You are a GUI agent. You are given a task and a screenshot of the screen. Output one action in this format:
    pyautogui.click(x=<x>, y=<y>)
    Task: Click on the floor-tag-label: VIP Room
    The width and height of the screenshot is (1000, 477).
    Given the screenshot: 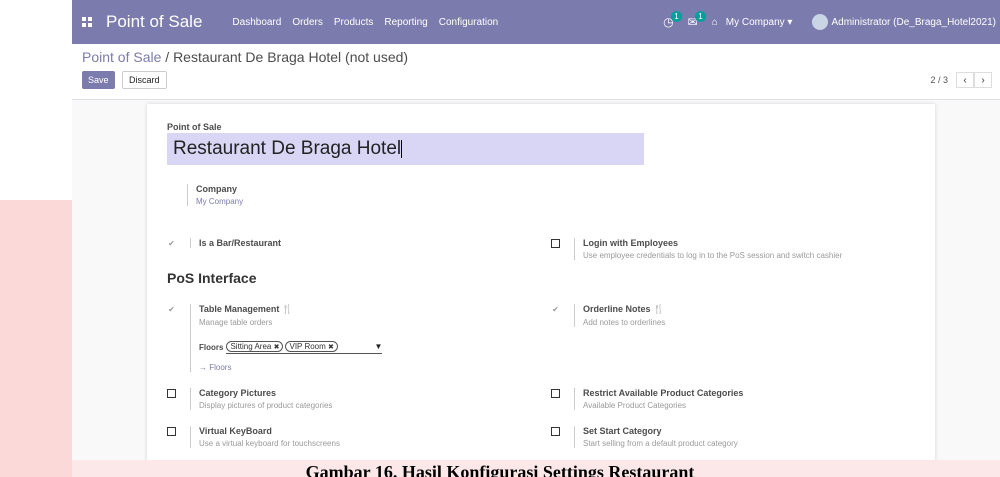 What is the action you would take?
    pyautogui.click(x=307, y=346)
    